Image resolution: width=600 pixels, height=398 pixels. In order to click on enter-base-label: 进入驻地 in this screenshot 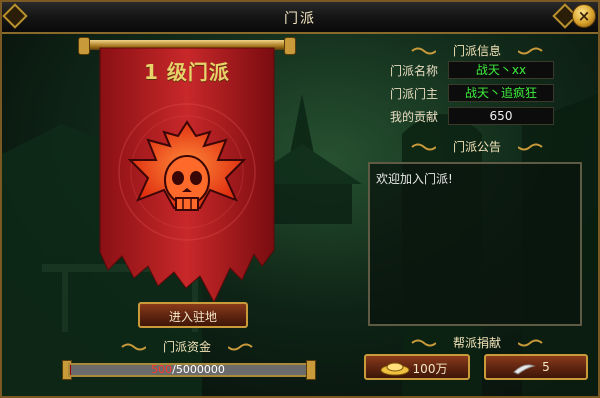, I will do `click(192, 317)`.